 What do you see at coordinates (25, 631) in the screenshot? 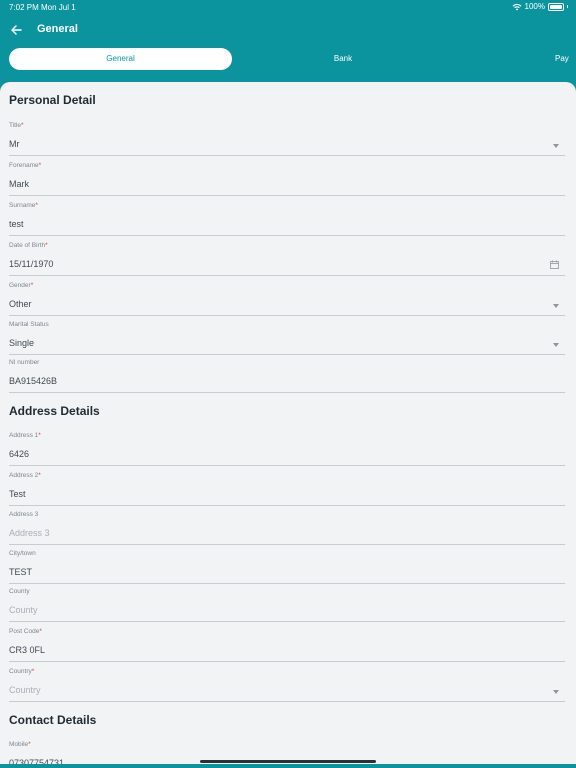
I see `postcode-label: Post Code*` at bounding box center [25, 631].